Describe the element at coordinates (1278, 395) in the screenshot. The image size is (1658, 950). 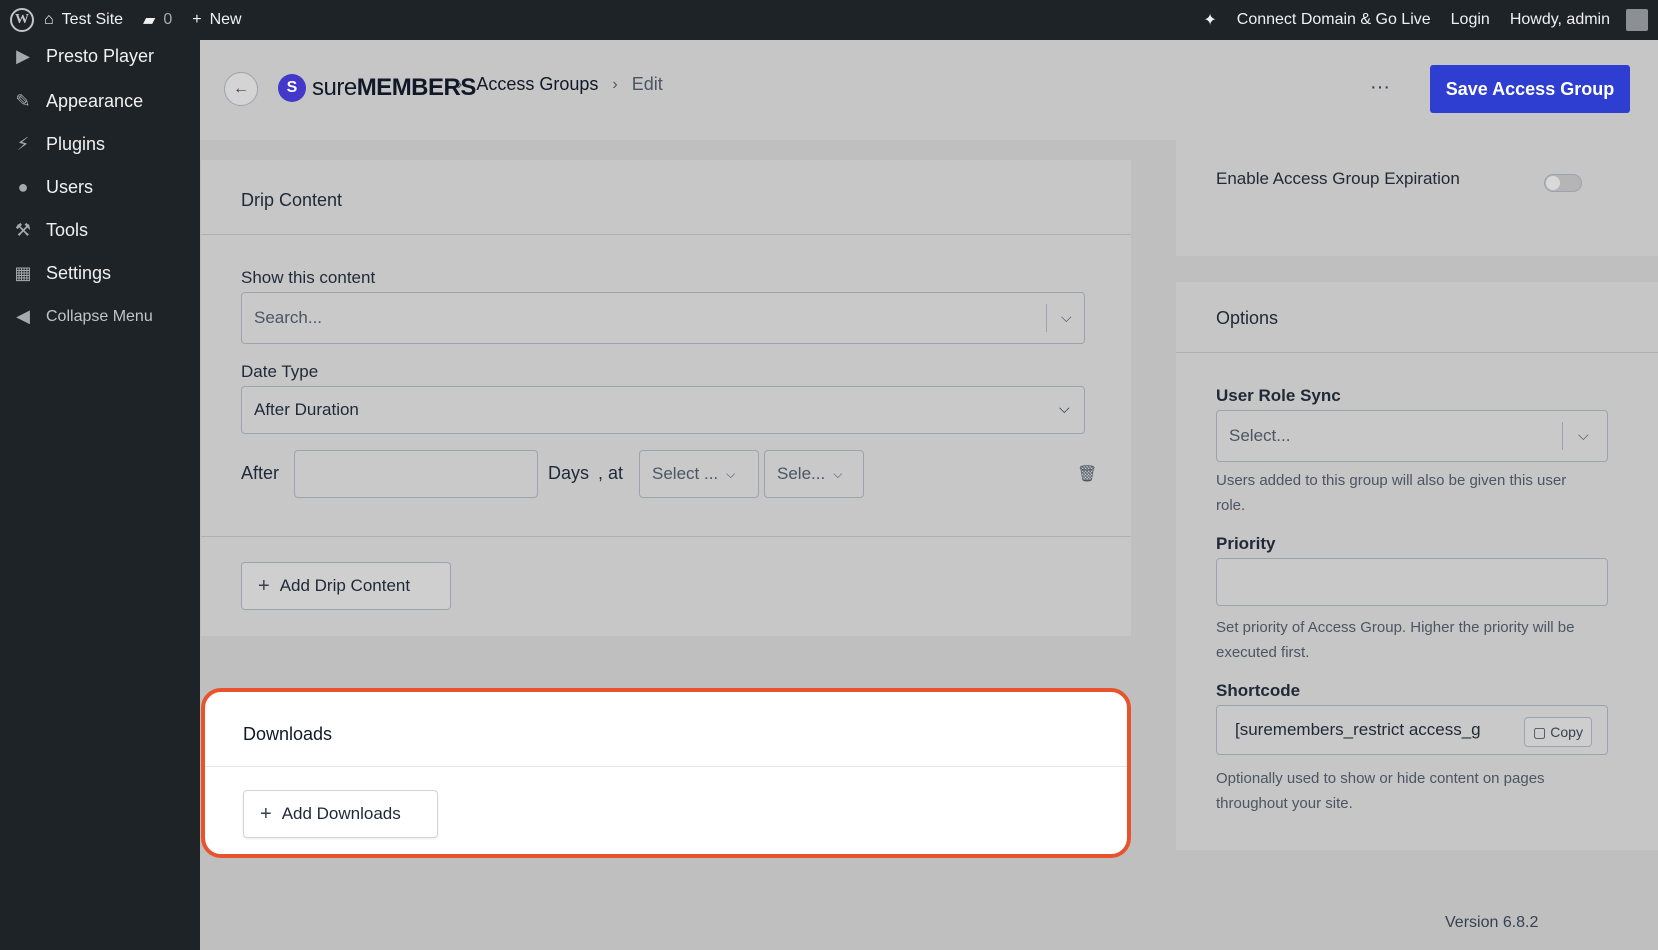
I see `user-role-sync-label: User Role Sync` at that location.